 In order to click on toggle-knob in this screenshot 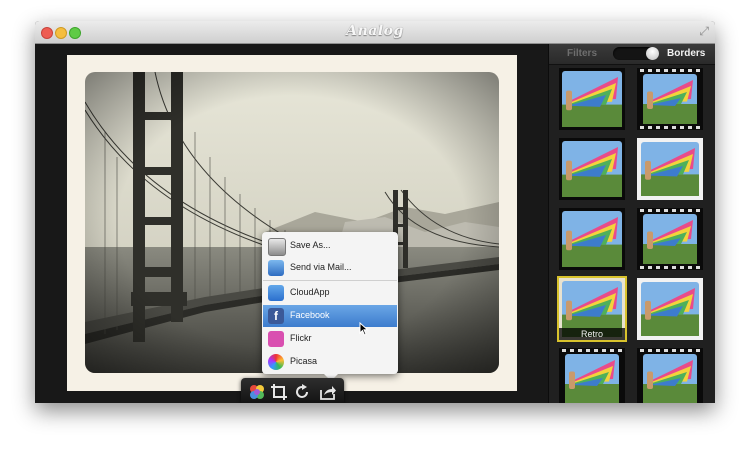, I will do `click(652, 53)`.